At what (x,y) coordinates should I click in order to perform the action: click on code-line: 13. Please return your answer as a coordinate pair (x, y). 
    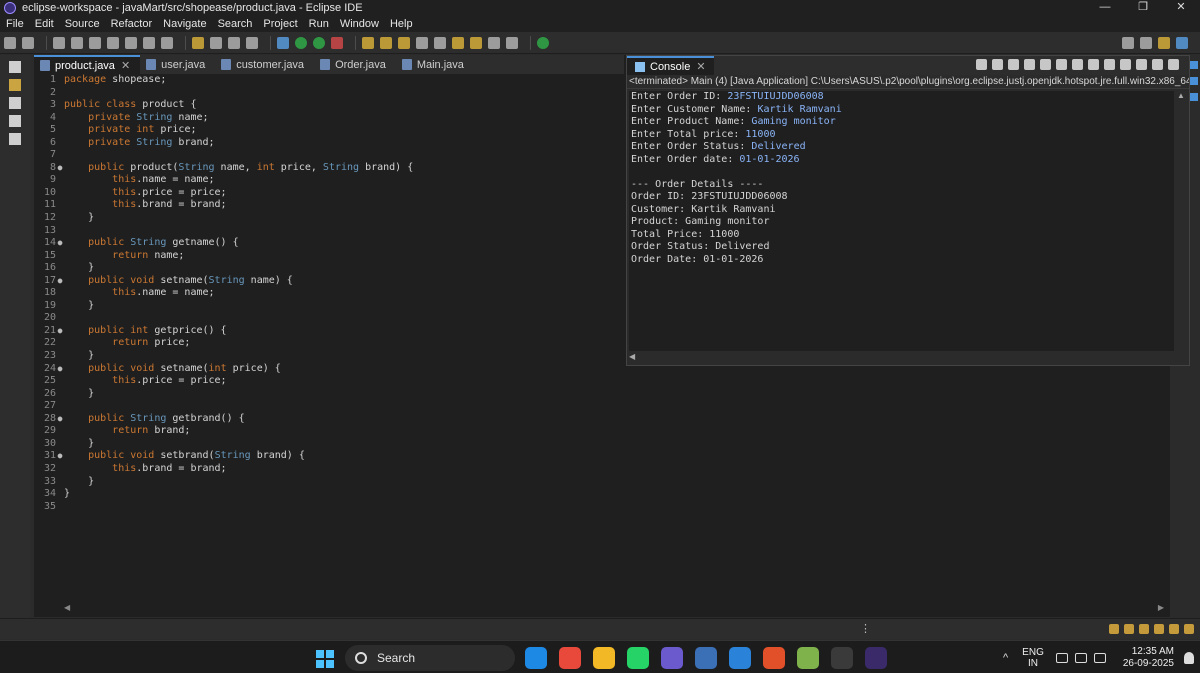
    Looking at the image, I should click on (329, 231).